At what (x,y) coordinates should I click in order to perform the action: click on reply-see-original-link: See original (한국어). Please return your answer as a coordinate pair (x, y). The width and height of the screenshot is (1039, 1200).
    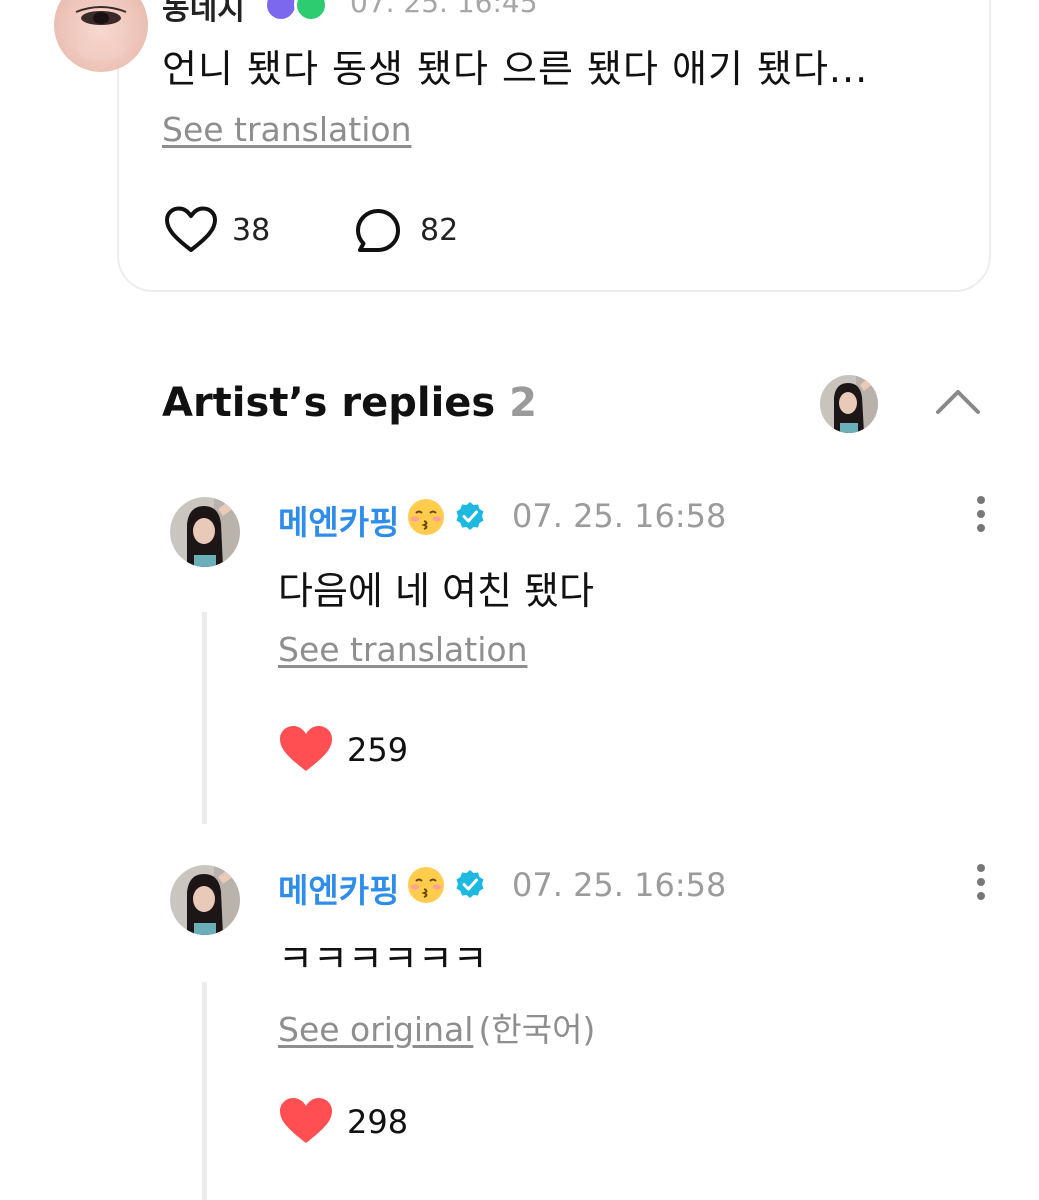
    Looking at the image, I should click on (436, 1027).